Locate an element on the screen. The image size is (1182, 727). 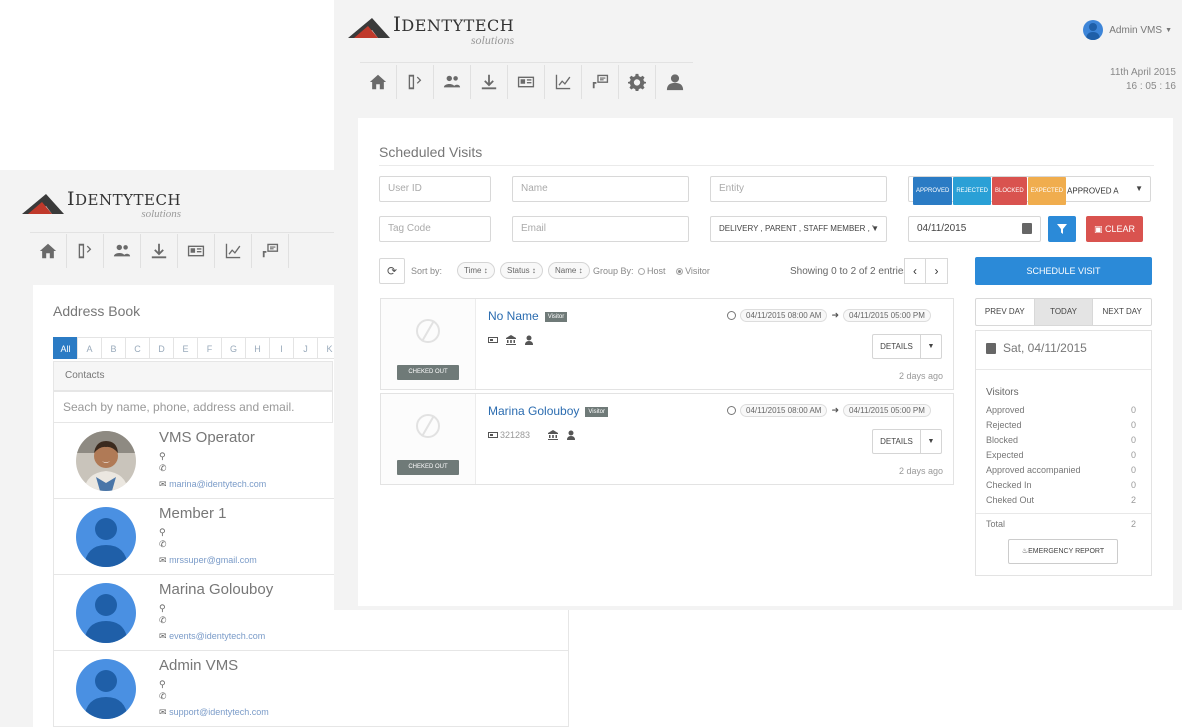
prev-day-button: PREV DAY is located at coordinates (1005, 312).